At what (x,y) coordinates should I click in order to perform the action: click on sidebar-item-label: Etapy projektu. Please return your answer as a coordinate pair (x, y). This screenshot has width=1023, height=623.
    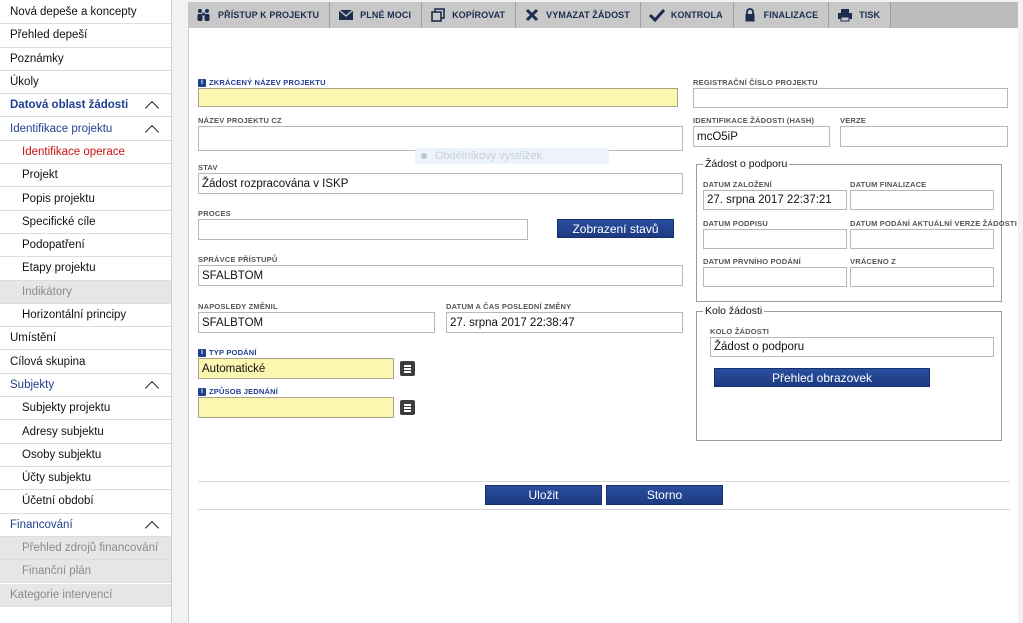
    Looking at the image, I should click on (59, 268).